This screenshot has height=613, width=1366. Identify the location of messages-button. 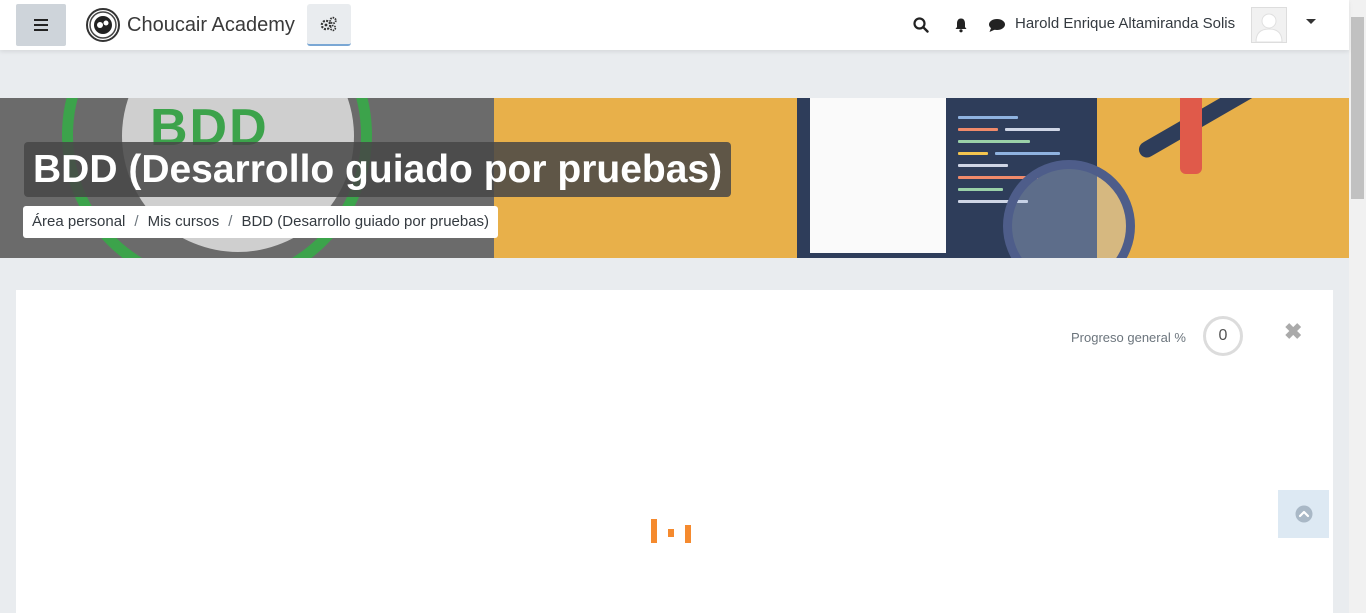
(997, 25).